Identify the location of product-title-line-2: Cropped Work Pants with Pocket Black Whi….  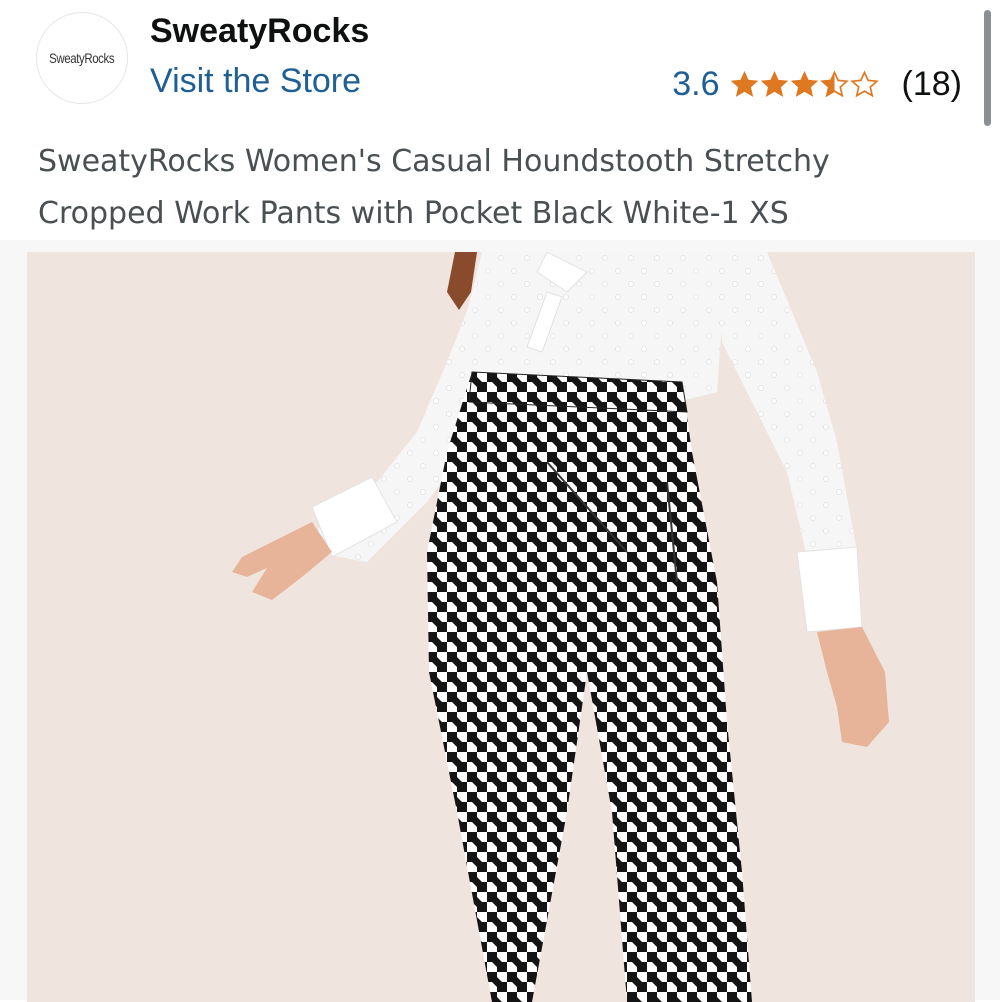
(413, 213).